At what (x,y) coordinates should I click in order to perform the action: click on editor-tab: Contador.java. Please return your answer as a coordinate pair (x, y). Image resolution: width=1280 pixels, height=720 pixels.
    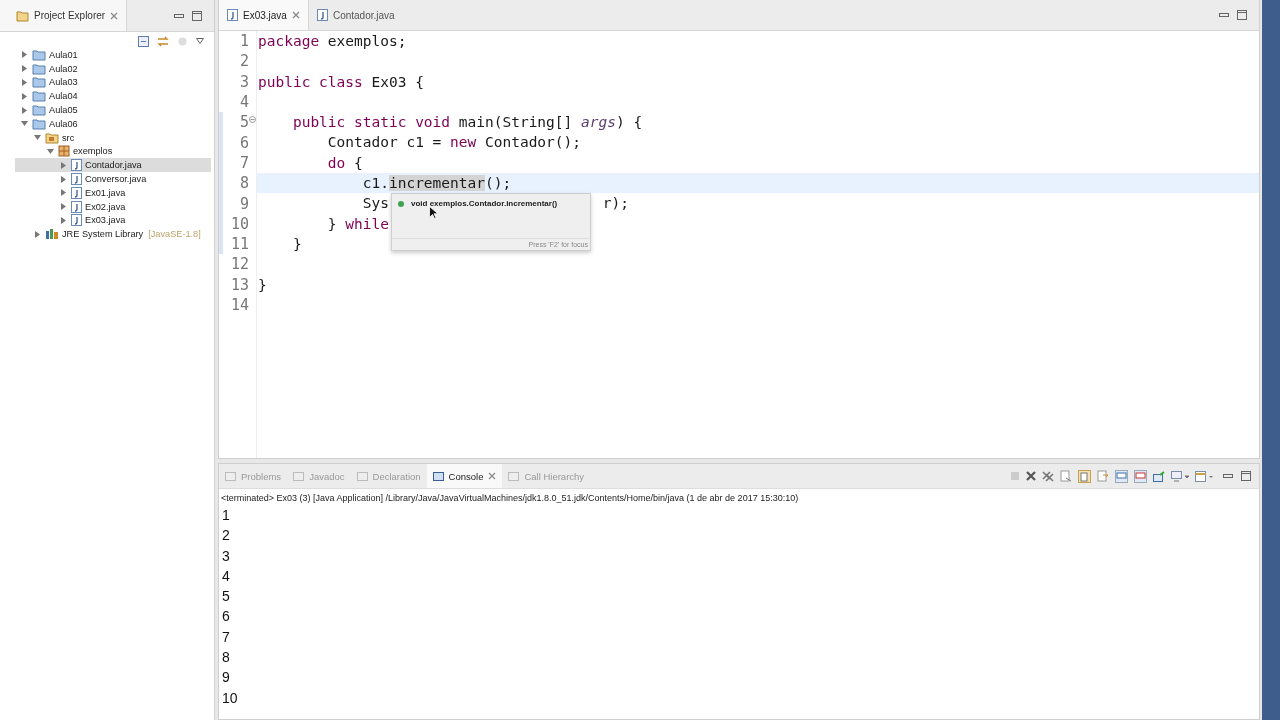
    Looking at the image, I should click on (355, 15).